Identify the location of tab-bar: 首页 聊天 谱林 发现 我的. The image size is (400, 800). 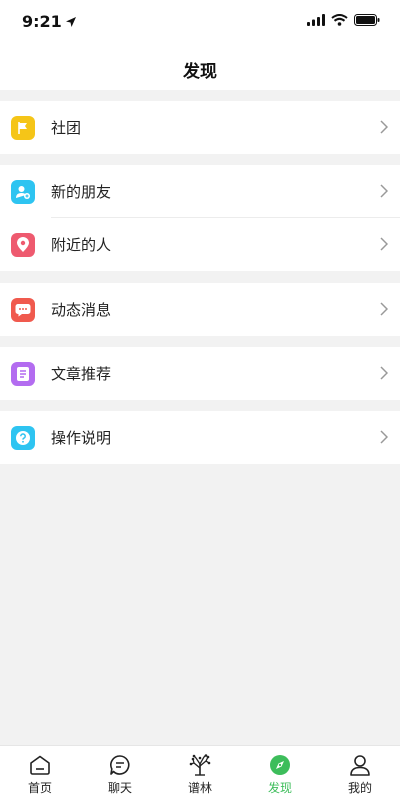
(200, 772).